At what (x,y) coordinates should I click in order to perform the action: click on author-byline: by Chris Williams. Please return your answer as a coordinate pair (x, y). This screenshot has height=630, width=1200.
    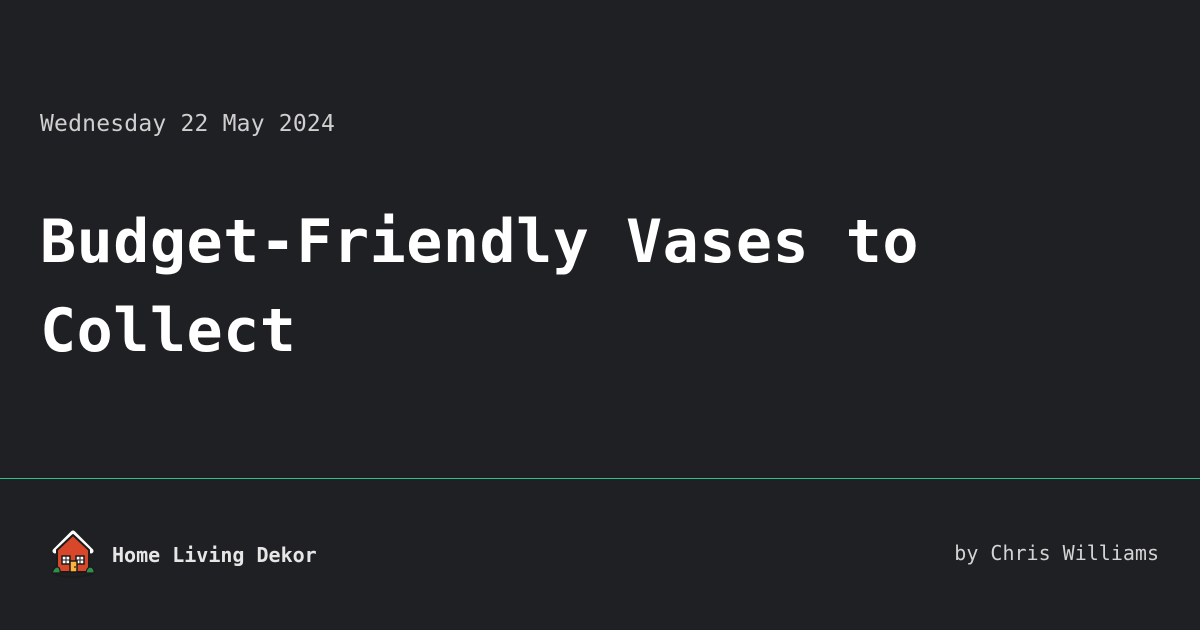
    Looking at the image, I should click on (1056, 553).